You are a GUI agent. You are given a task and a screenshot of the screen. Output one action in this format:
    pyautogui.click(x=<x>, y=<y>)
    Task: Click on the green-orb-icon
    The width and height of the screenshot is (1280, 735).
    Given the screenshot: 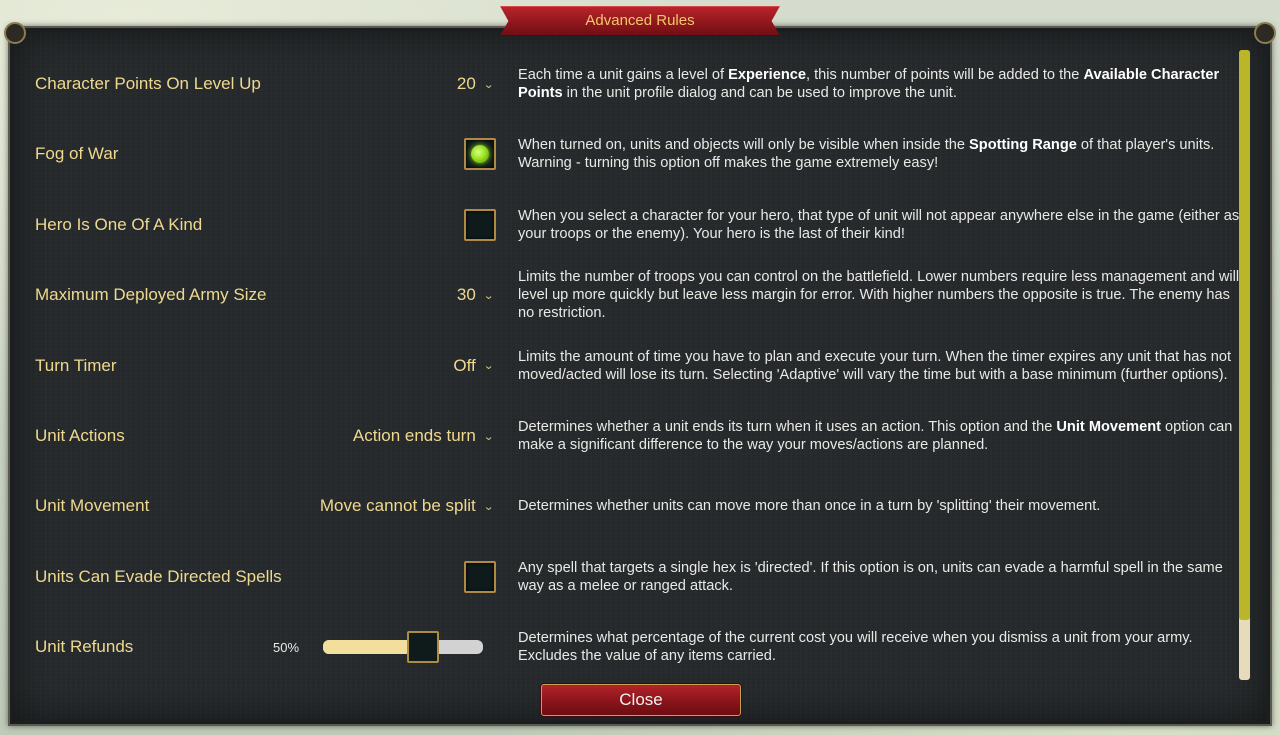 What is the action you would take?
    pyautogui.click(x=480, y=154)
    